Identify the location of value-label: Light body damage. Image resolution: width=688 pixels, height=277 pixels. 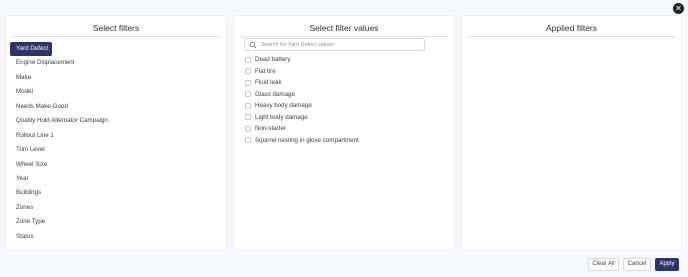
(281, 117).